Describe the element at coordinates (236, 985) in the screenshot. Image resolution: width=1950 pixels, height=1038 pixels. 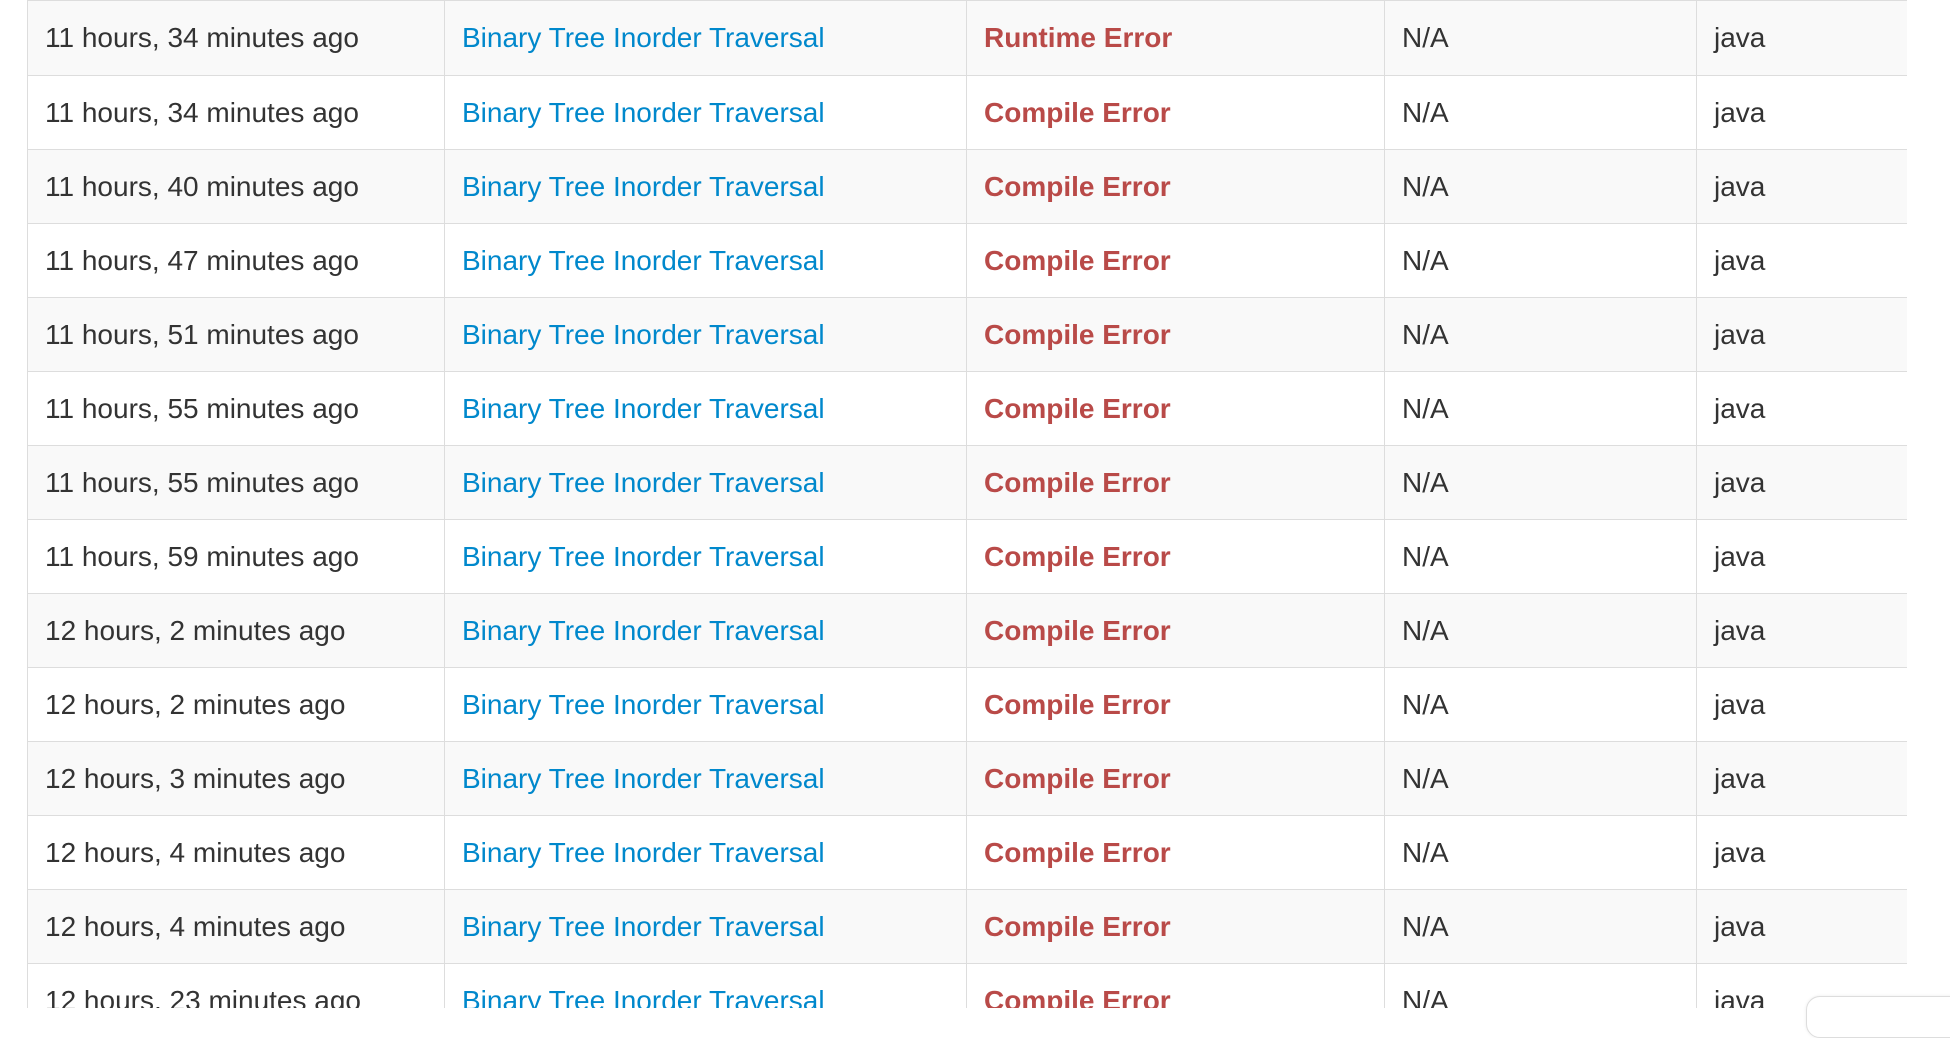
I see `submitted-time: 12 hours, 23 minutes ago` at that location.